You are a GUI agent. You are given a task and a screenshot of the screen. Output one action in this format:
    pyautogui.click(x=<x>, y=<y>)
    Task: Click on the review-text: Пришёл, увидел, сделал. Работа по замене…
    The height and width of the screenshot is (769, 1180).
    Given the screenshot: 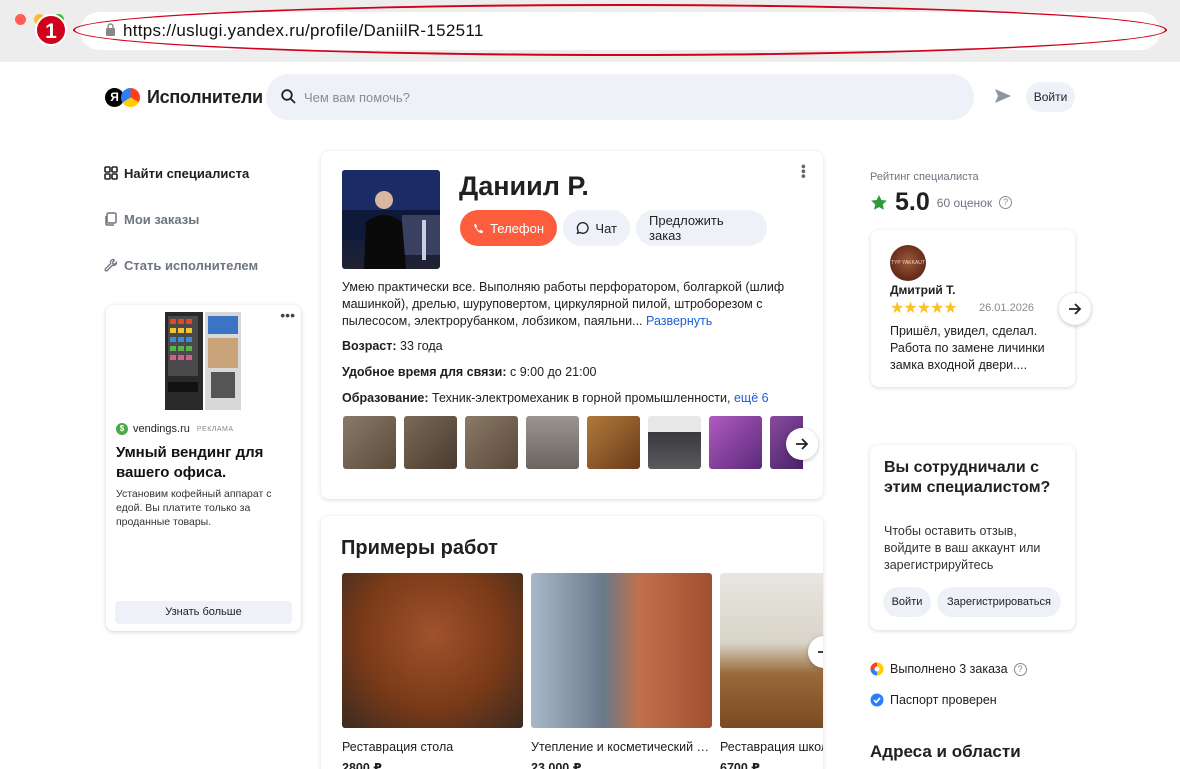 What is the action you would take?
    pyautogui.click(x=967, y=348)
    